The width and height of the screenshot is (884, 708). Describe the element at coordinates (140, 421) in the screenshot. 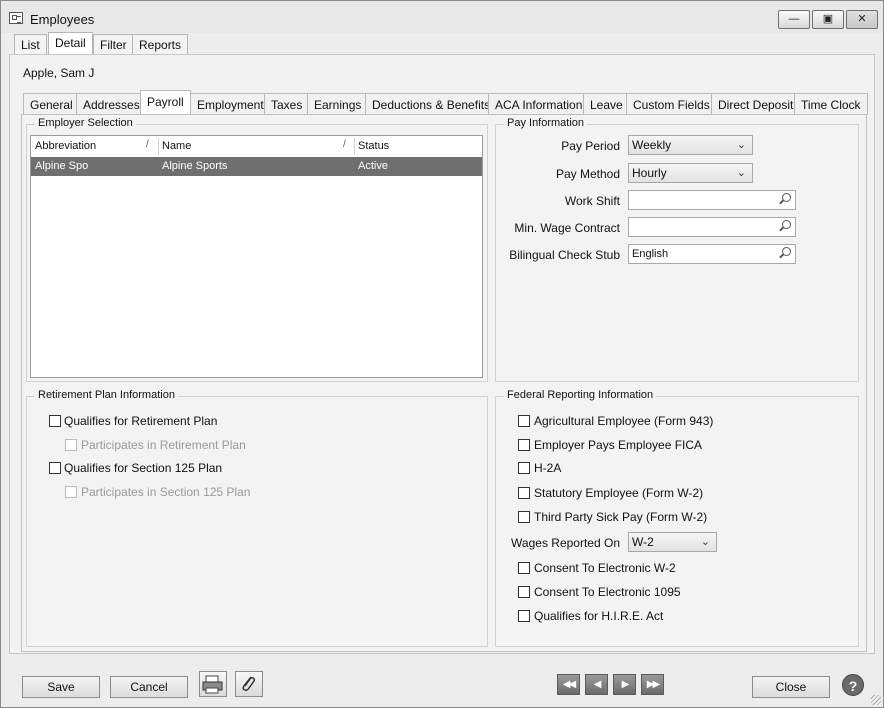

I see `qualifies-retirement-label: Qualifies for Retirement Plan` at that location.